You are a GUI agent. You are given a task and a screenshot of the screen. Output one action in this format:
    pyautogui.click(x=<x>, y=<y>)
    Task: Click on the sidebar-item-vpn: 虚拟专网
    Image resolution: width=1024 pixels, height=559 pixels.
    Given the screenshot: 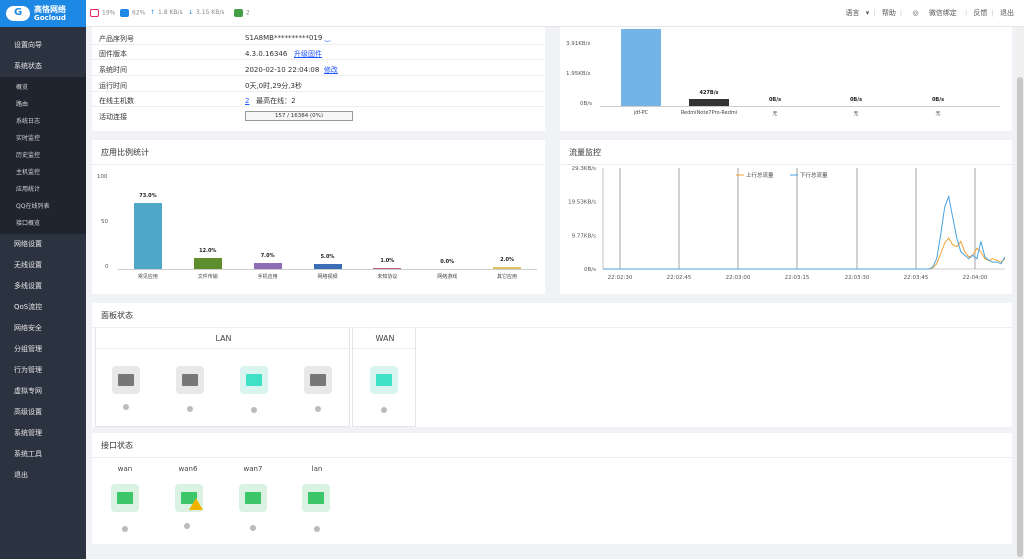 What is the action you would take?
    pyautogui.click(x=43, y=391)
    